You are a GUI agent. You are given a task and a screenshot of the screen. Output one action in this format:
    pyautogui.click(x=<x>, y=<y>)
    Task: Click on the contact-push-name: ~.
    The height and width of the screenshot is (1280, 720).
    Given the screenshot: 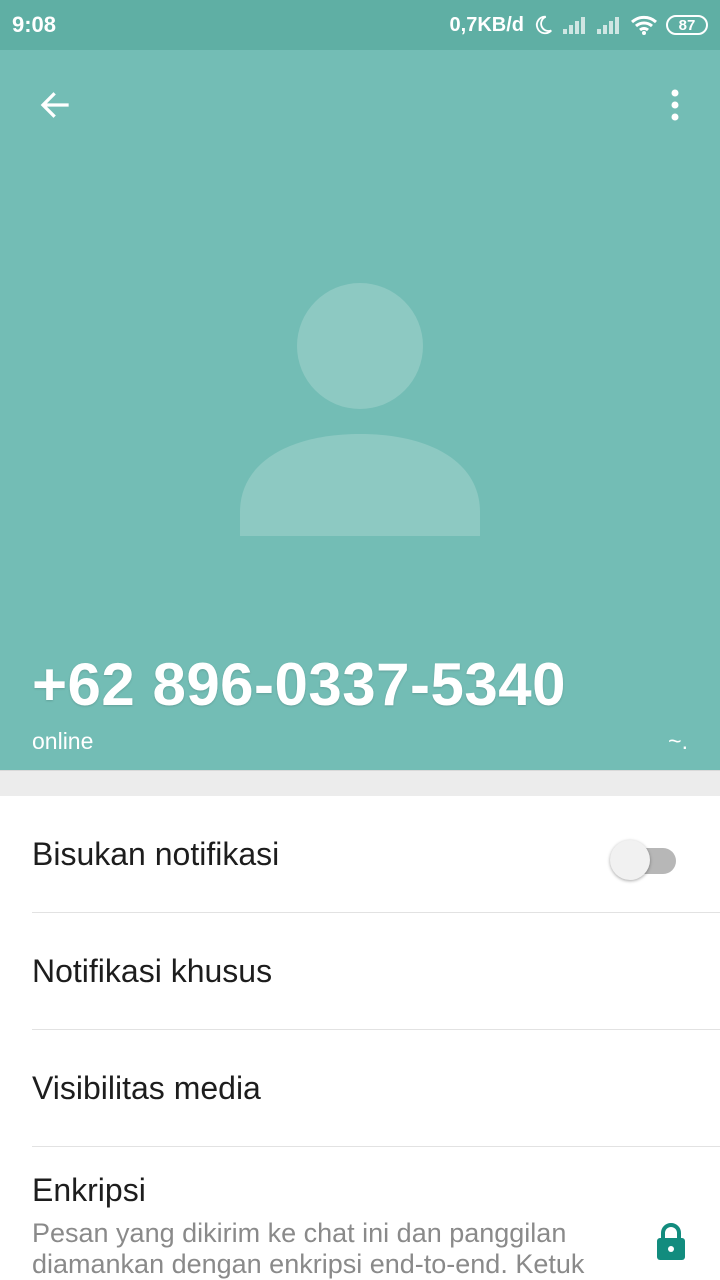 What is the action you would take?
    pyautogui.click(x=678, y=741)
    